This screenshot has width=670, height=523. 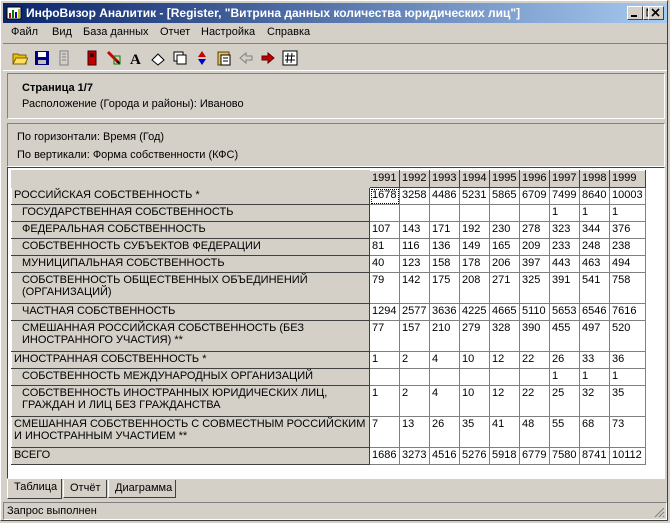 I want to click on page-button, so click(x=64, y=58).